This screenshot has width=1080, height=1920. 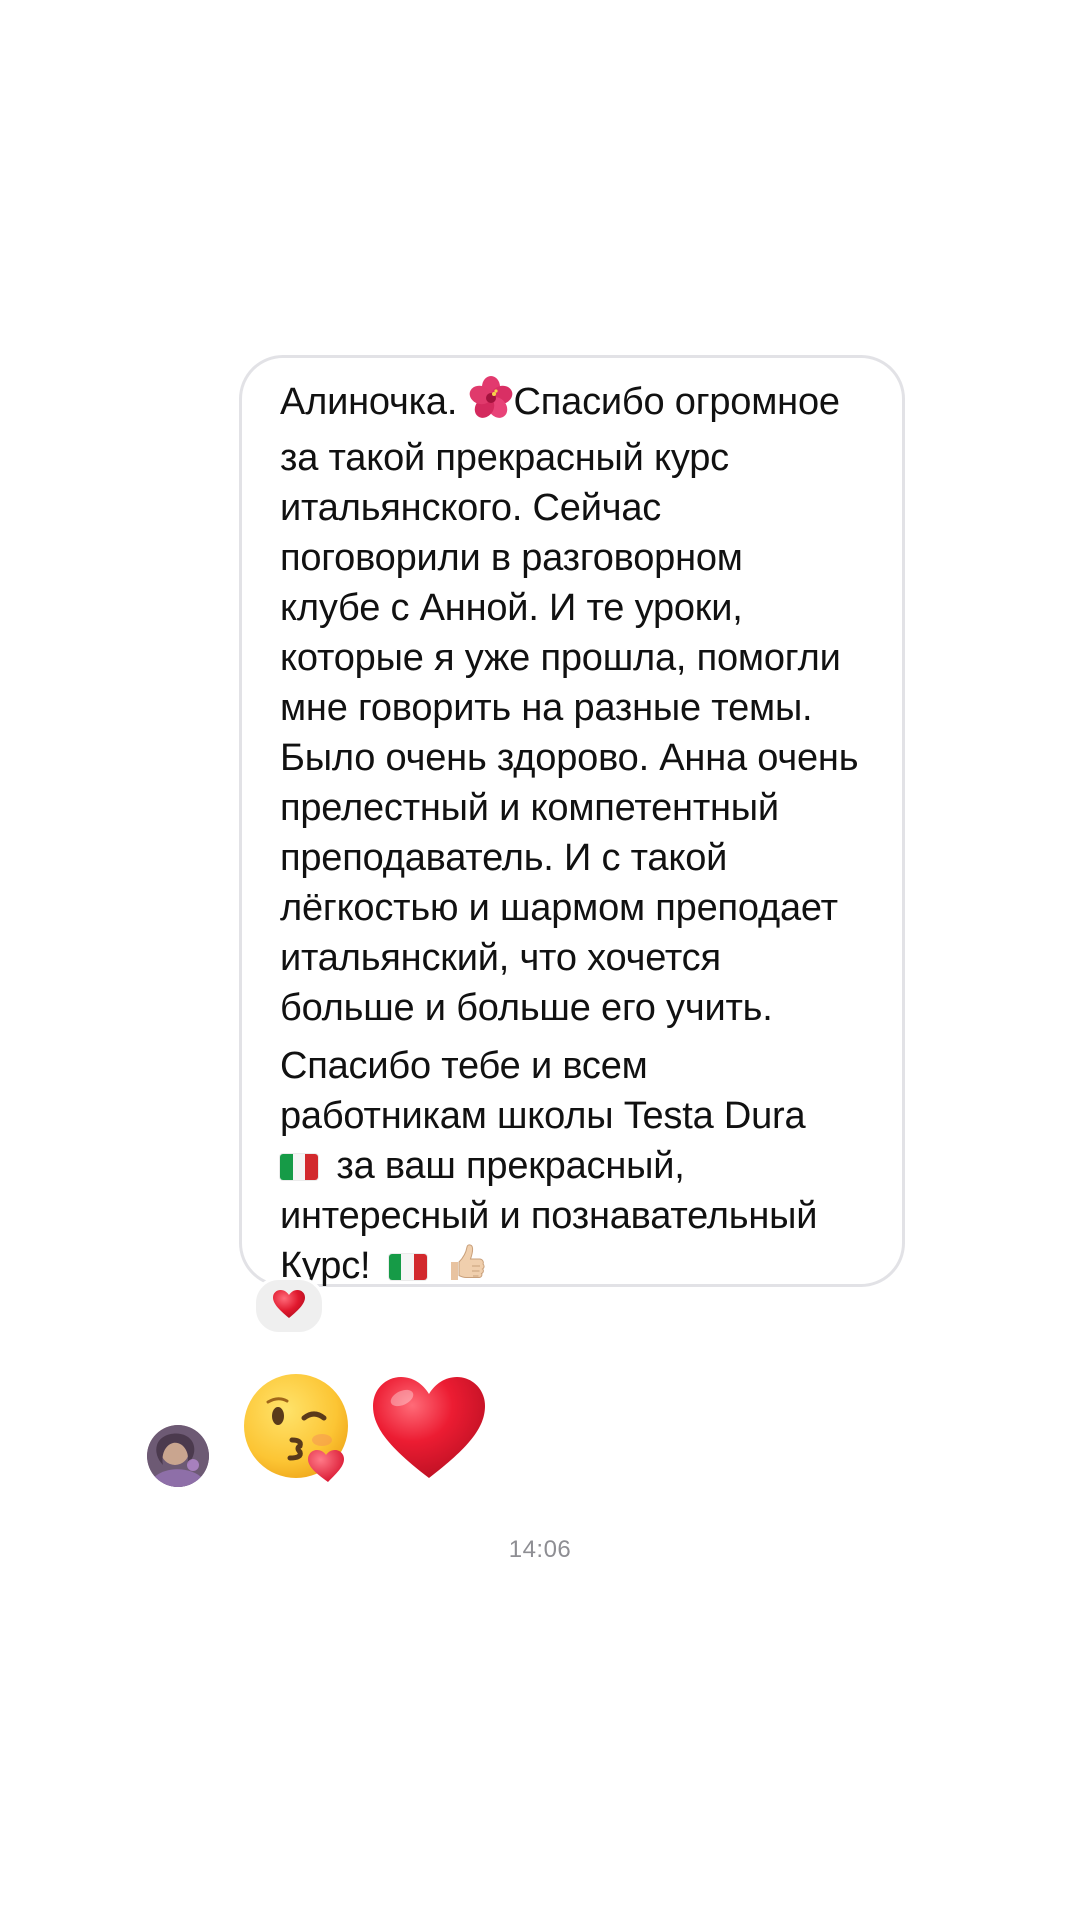 What do you see at coordinates (511, 558) in the screenshot?
I see `message-line: поговорили в разговорном` at bounding box center [511, 558].